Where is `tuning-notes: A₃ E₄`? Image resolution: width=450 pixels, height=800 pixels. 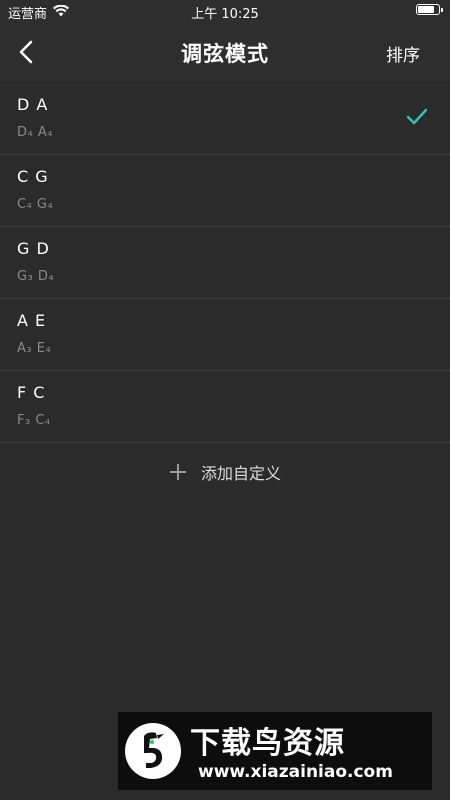 tuning-notes: A₃ E₄ is located at coordinates (34, 348).